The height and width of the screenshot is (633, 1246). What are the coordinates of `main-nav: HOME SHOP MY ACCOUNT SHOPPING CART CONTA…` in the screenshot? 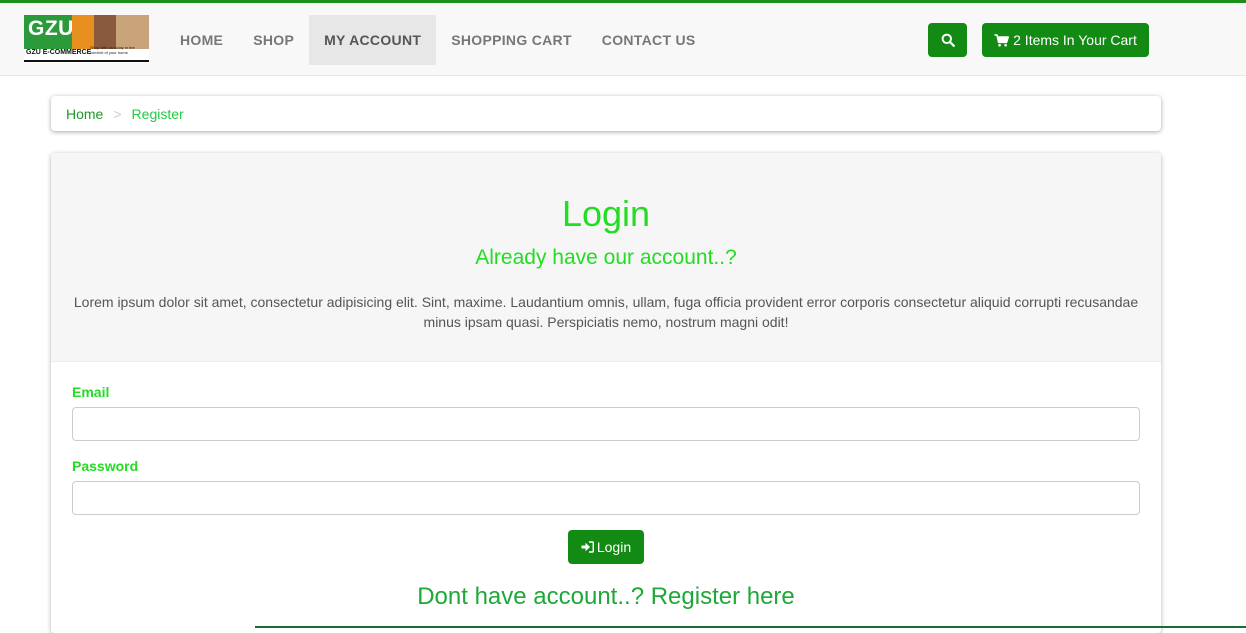 It's located at (438, 40).